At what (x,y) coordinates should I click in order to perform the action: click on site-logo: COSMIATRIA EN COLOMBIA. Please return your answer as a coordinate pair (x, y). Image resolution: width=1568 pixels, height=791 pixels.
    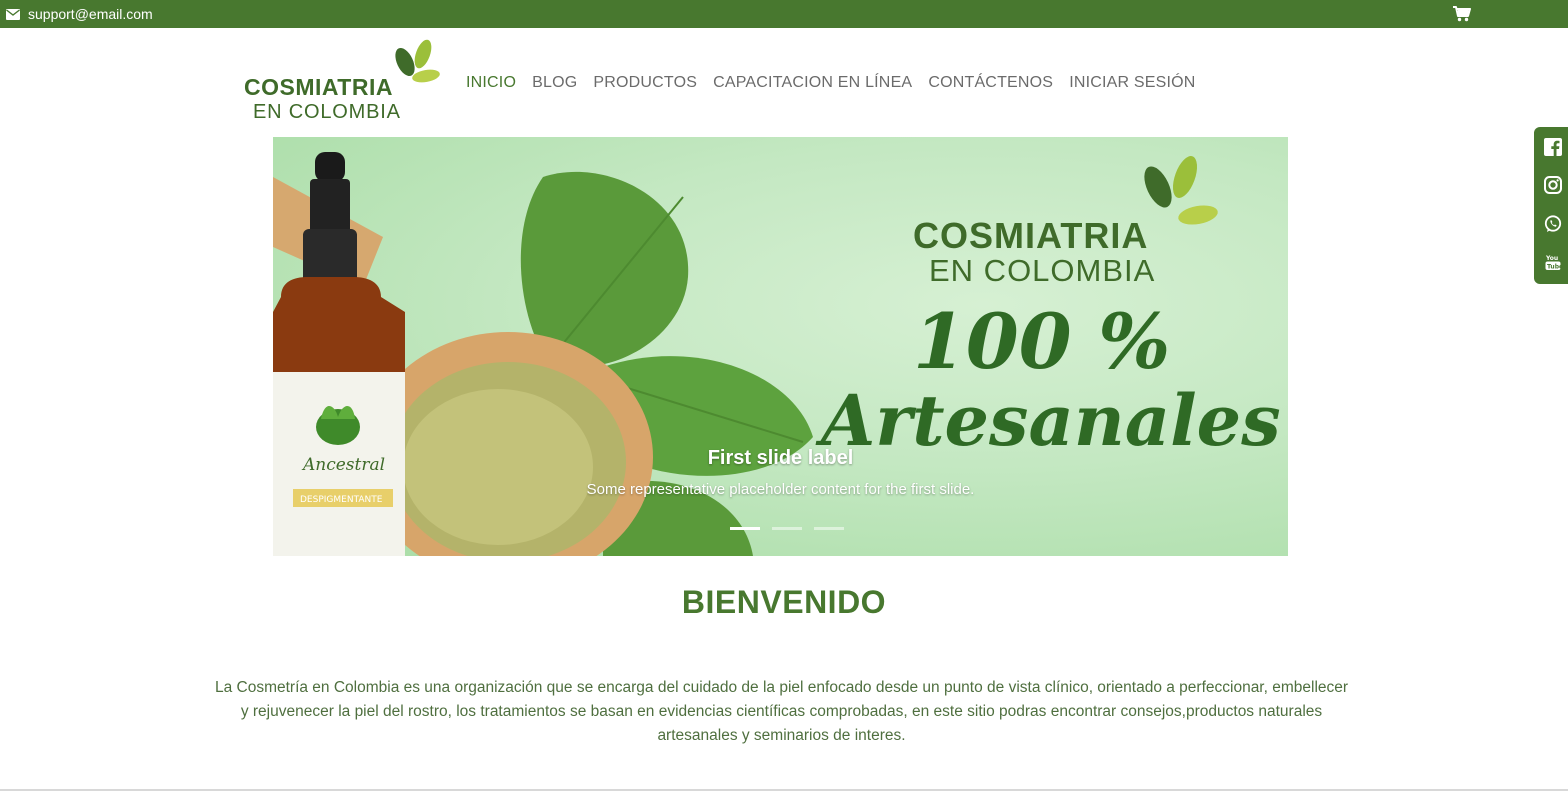
    Looking at the image, I should click on (343, 82).